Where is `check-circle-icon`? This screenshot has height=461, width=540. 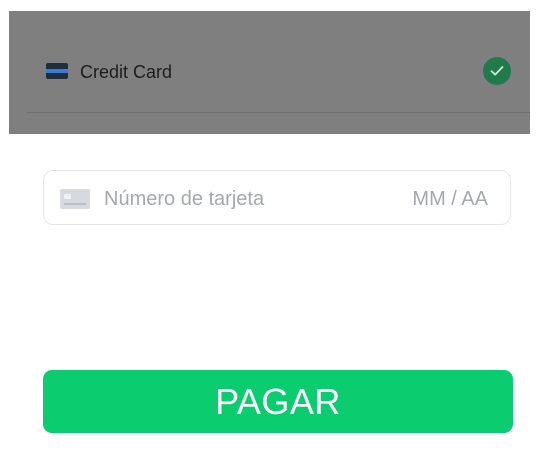
check-circle-icon is located at coordinates (497, 71).